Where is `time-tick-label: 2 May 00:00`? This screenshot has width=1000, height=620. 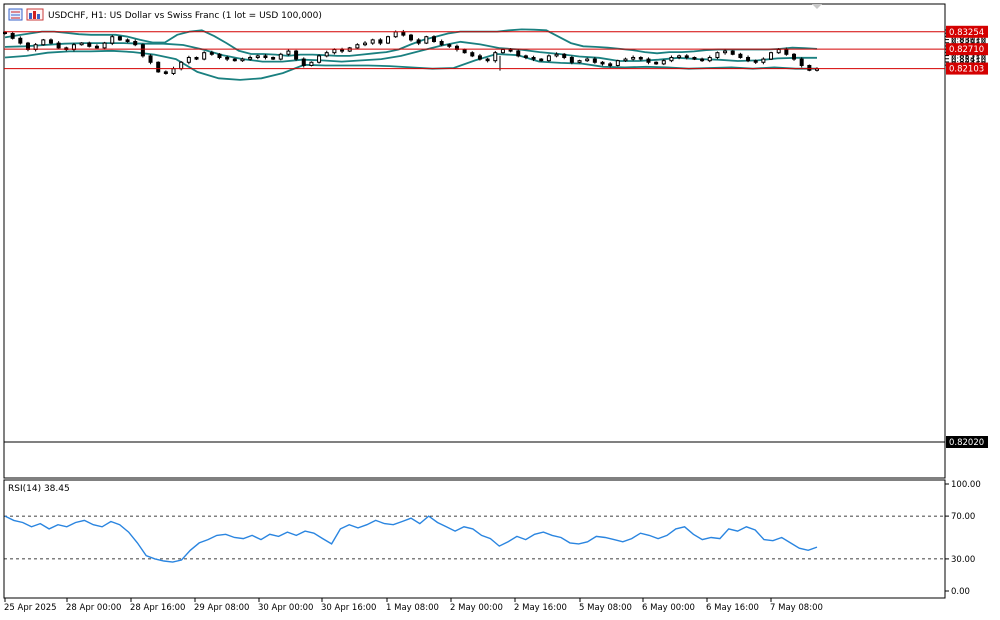
time-tick-label: 2 May 00:00 is located at coordinates (476, 608).